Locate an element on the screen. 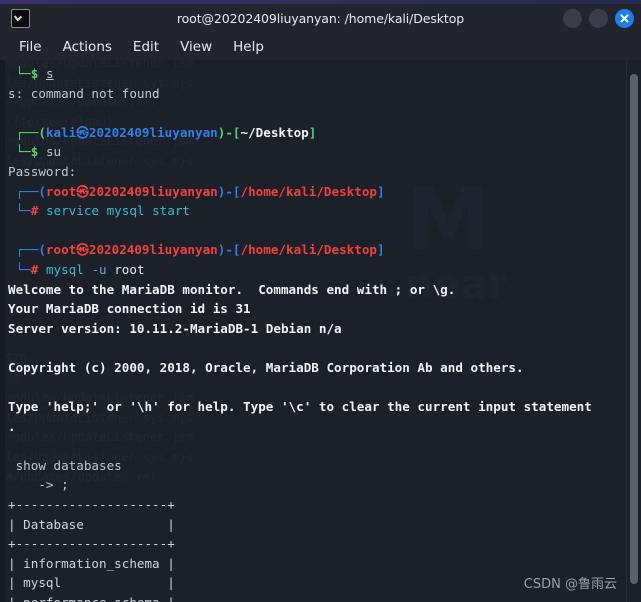 The image size is (641, 602). scrollbar-thumb is located at coordinates (634, 329).